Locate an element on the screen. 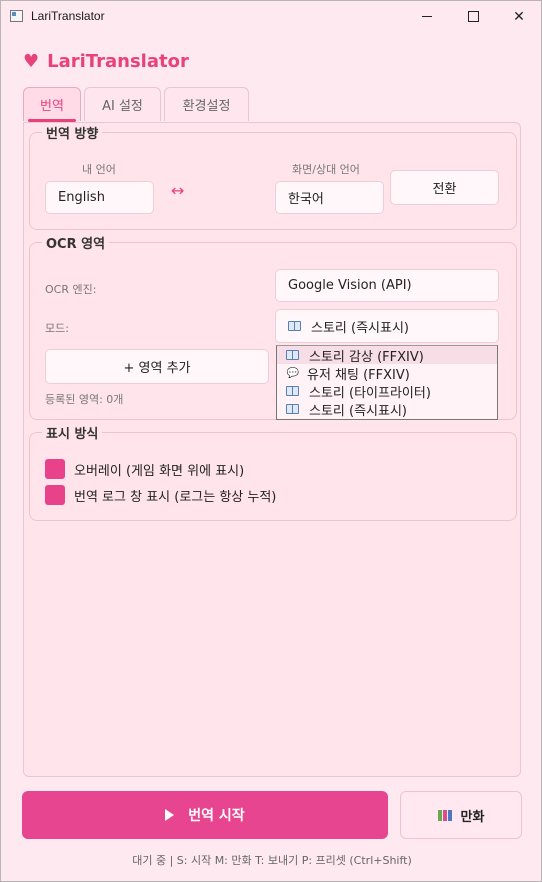  display-group-title: 표시 방식 is located at coordinates (72, 432).